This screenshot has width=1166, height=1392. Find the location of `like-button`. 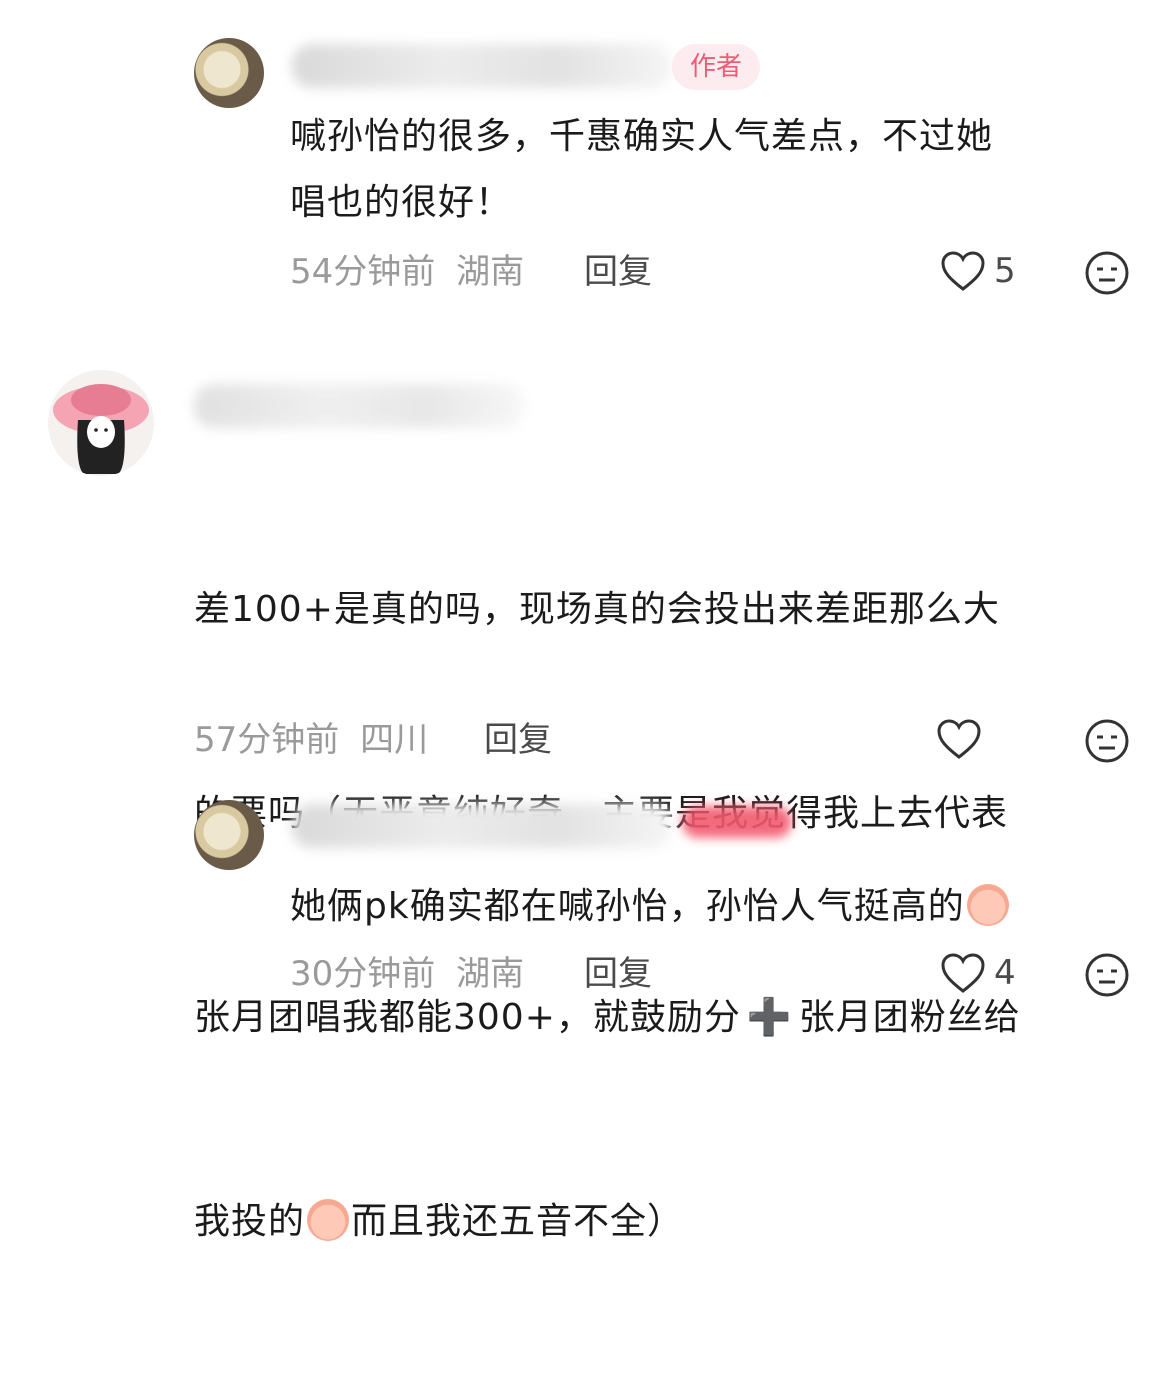

like-button is located at coordinates (963, 739).